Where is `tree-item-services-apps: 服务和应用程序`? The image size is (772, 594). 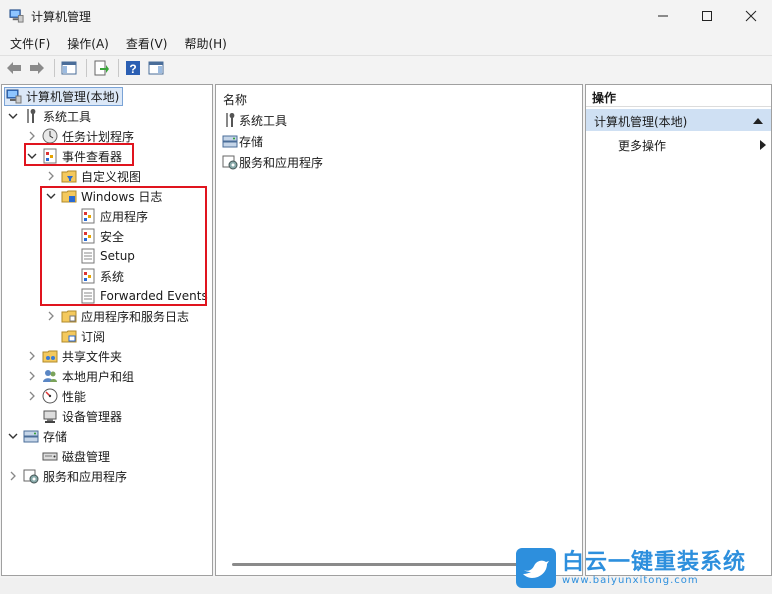 tree-item-services-apps: 服务和应用程序 is located at coordinates (67, 476).